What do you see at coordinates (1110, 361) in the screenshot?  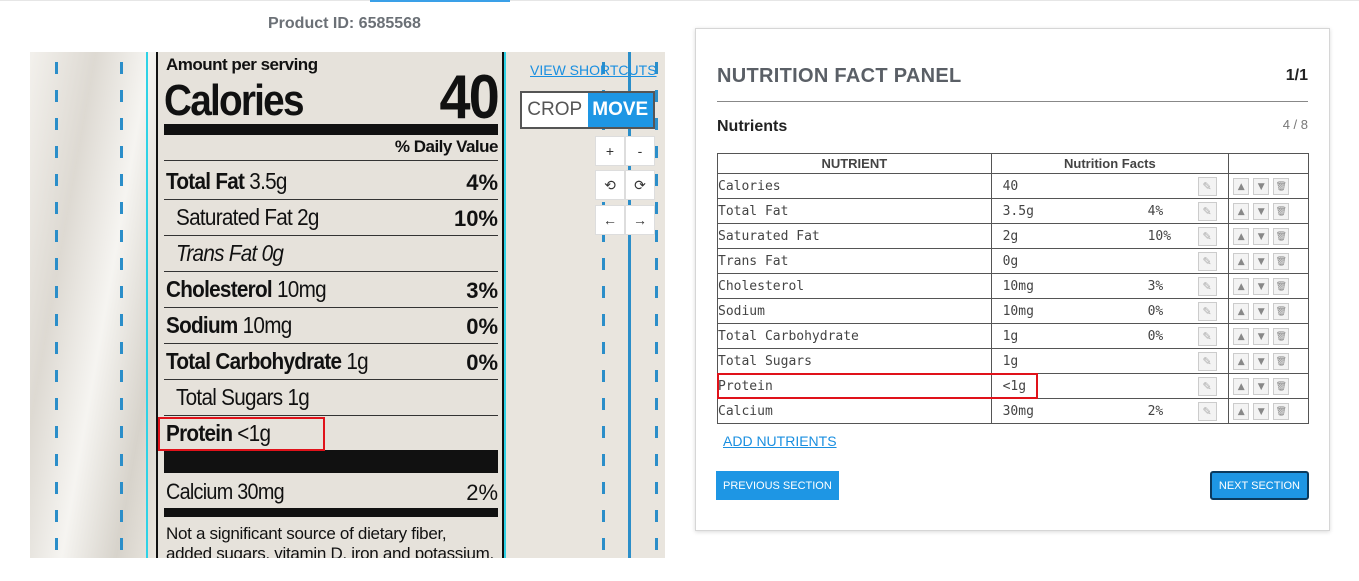 I see `nutrient-value-cell: 1g ✎` at bounding box center [1110, 361].